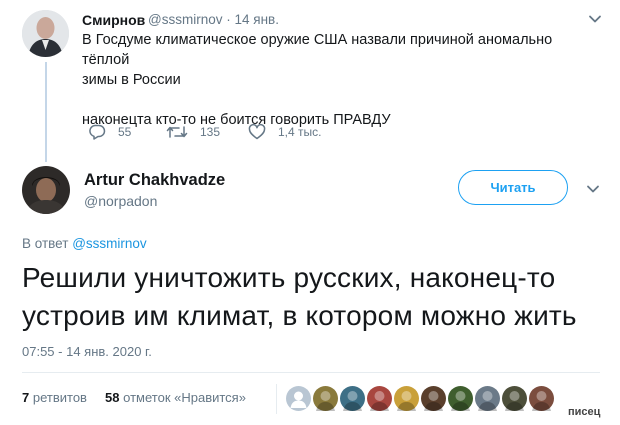  What do you see at coordinates (59, 397) in the screenshot?
I see `retweets-label: ретвитов` at bounding box center [59, 397].